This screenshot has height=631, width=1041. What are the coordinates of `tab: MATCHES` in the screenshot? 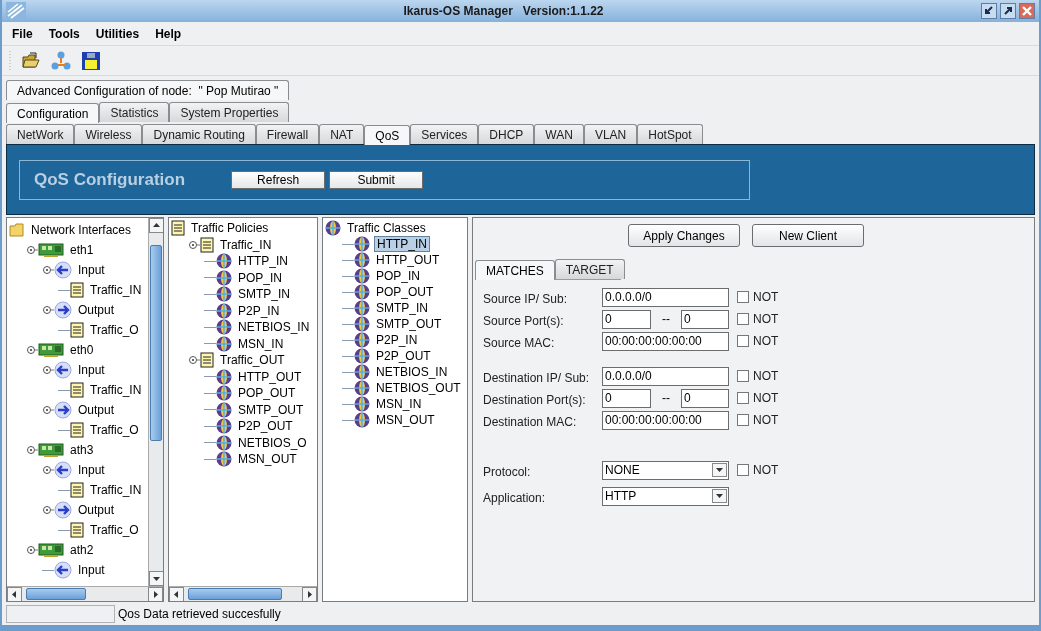 It's located at (515, 270).